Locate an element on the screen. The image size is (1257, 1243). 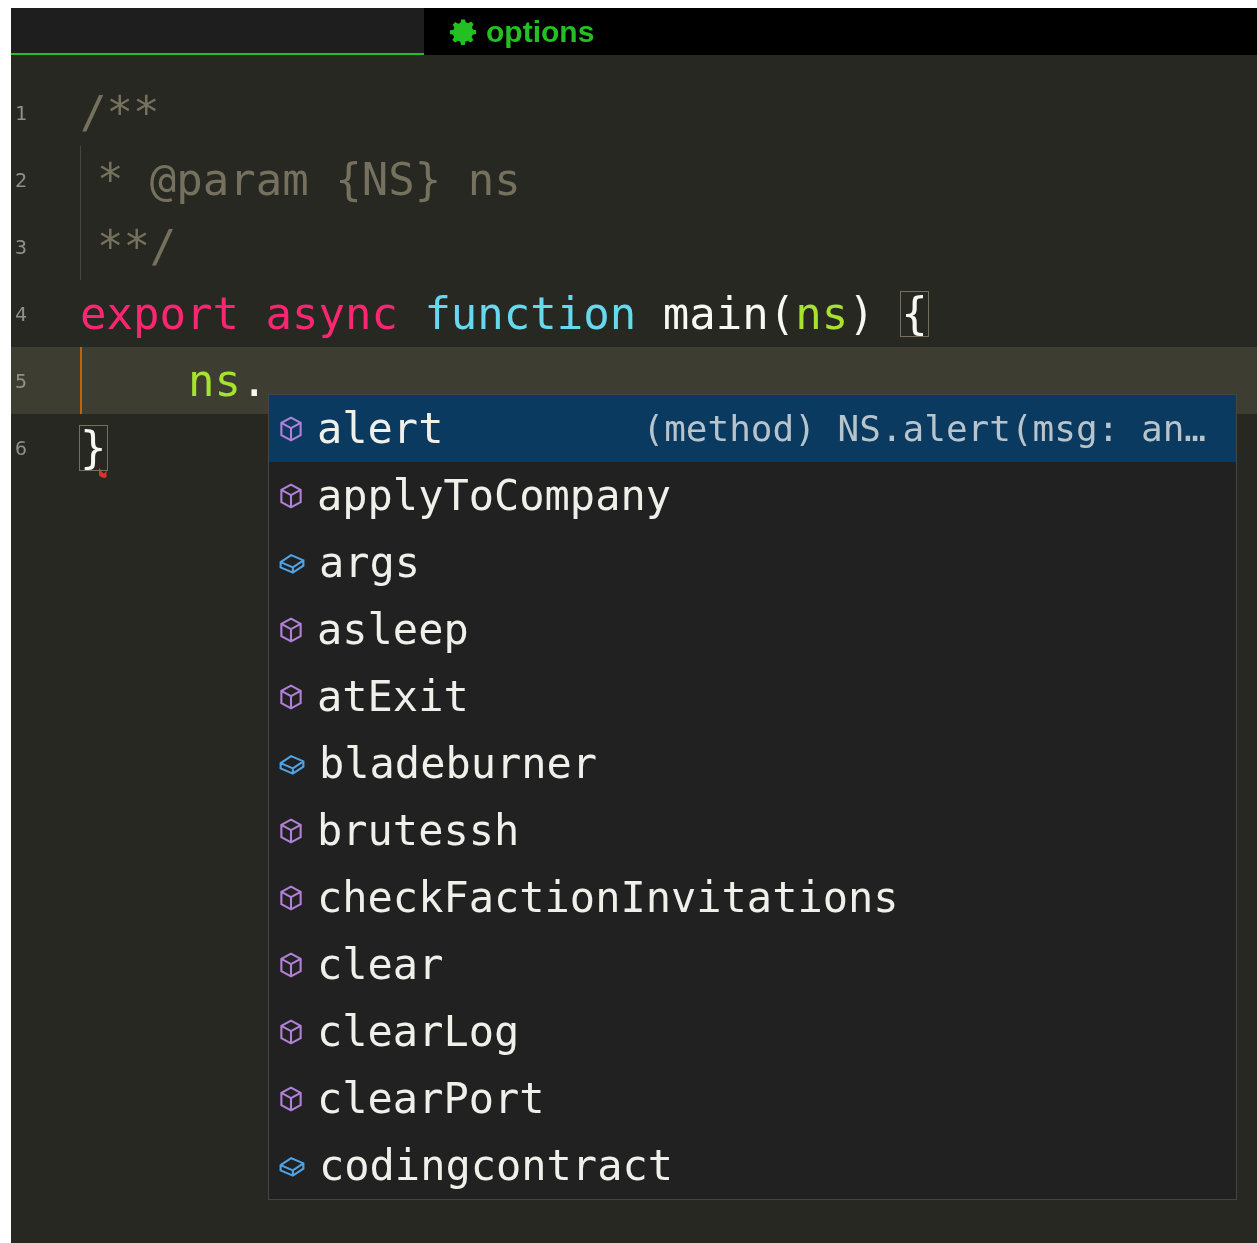
suggestion-label: clear is located at coordinates (380, 965).